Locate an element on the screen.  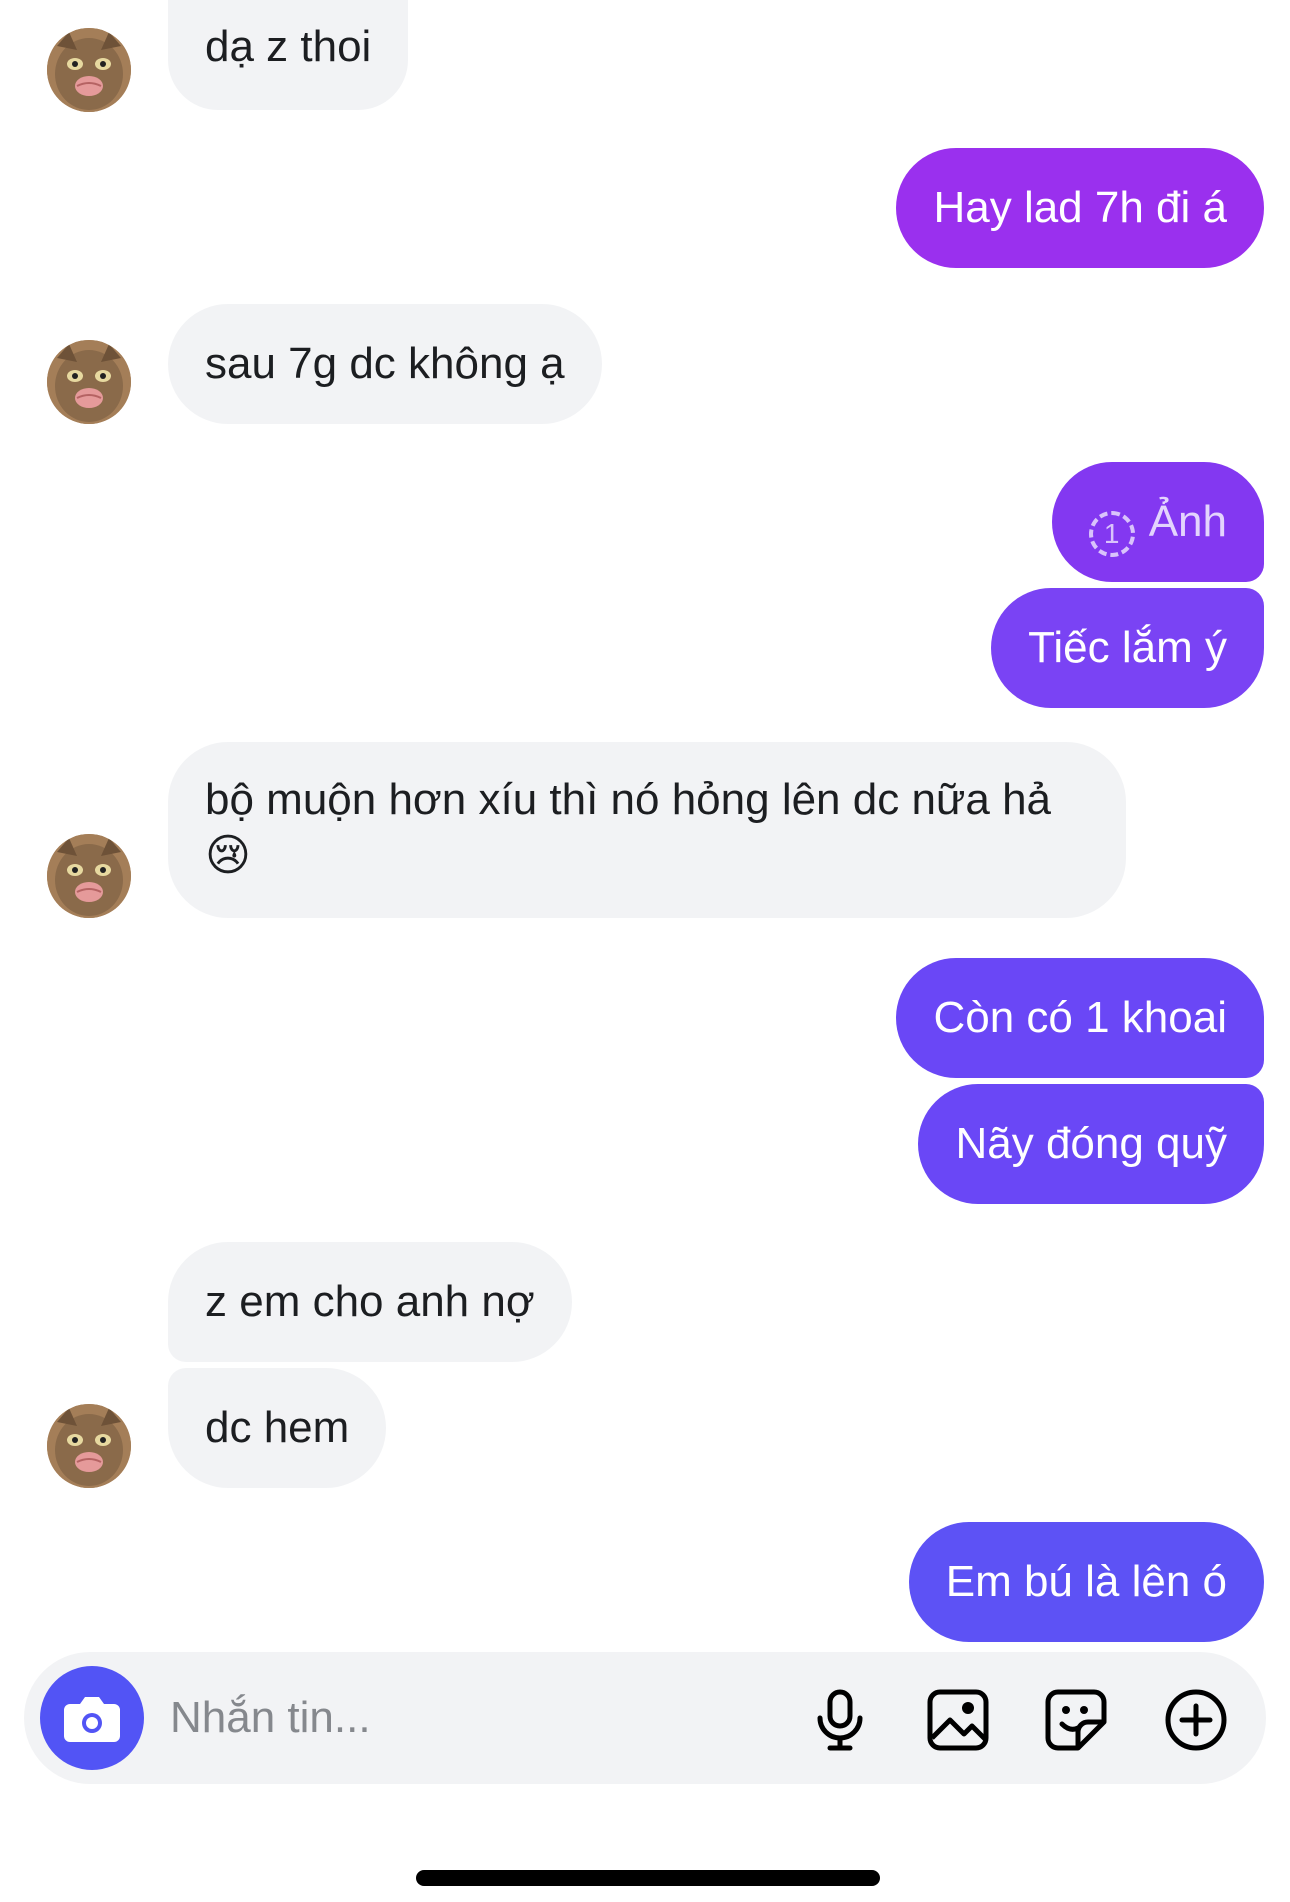
microphone-button is located at coordinates (840, 1720).